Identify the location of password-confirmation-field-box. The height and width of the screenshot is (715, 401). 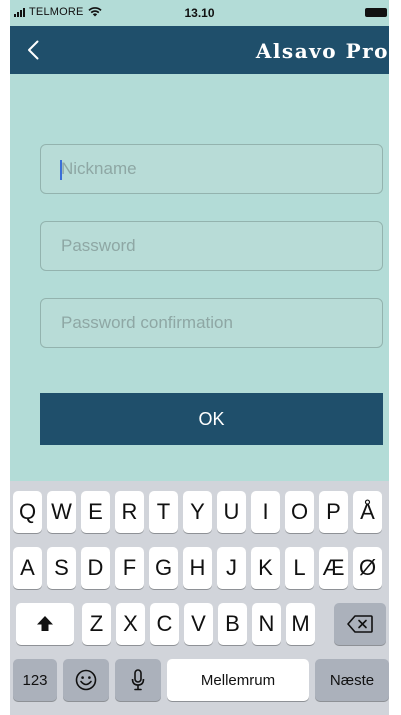
(211, 323).